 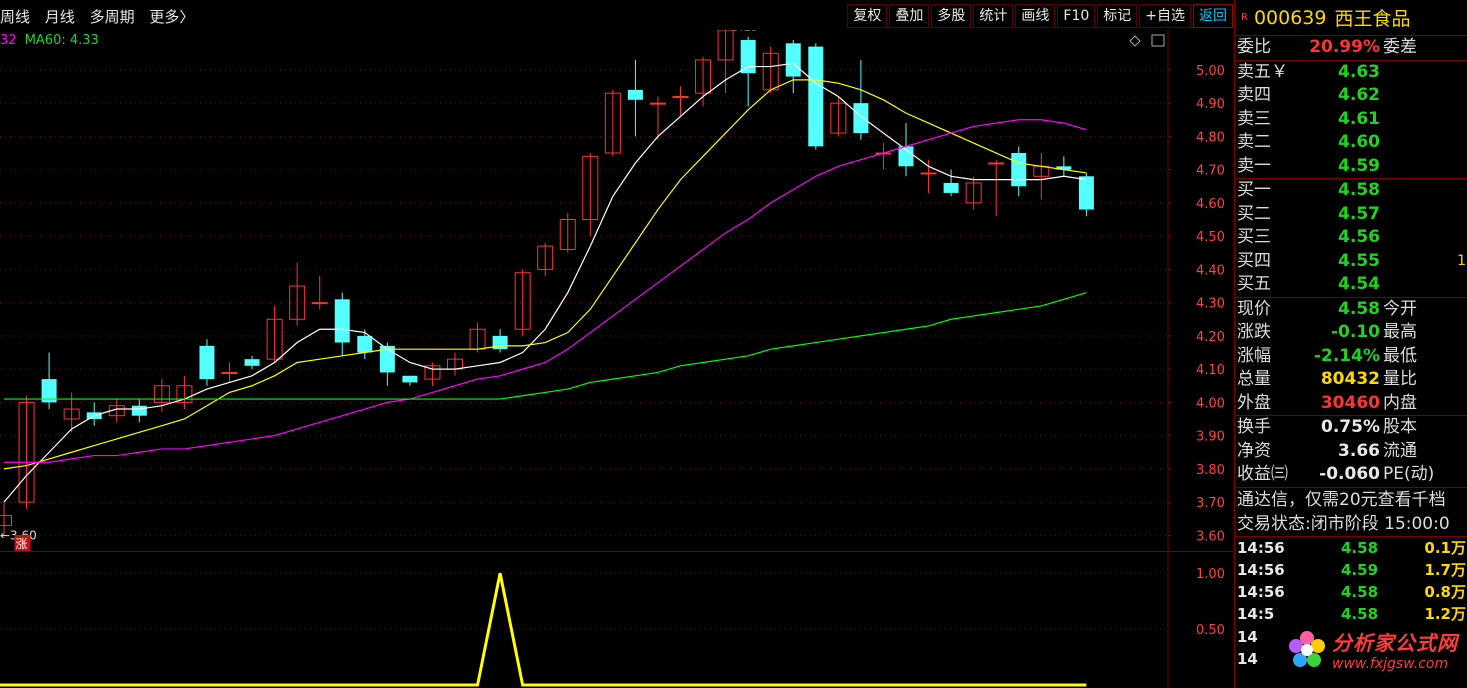 I want to click on fund-value: 0.75%, so click(x=1350, y=427).